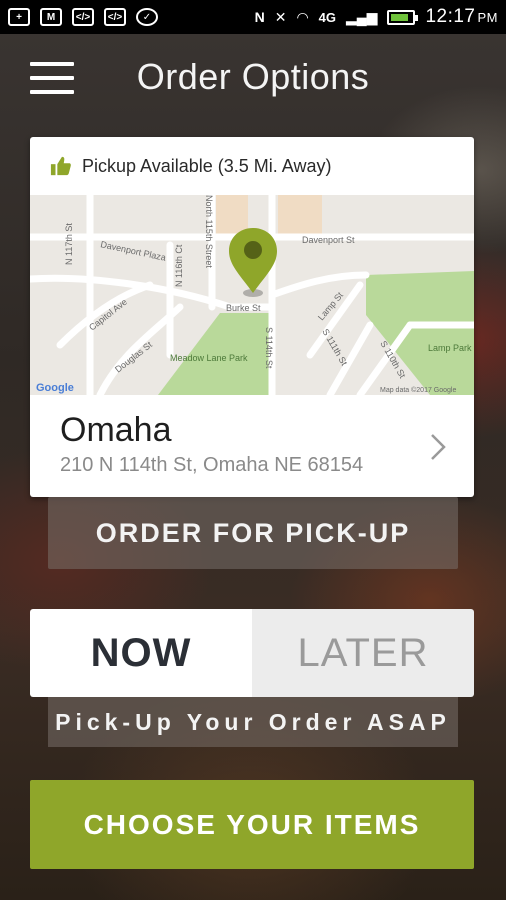 Image resolution: width=506 pixels, height=900 pixels. I want to click on map-label-north115: North 115th Street, so click(209, 231).